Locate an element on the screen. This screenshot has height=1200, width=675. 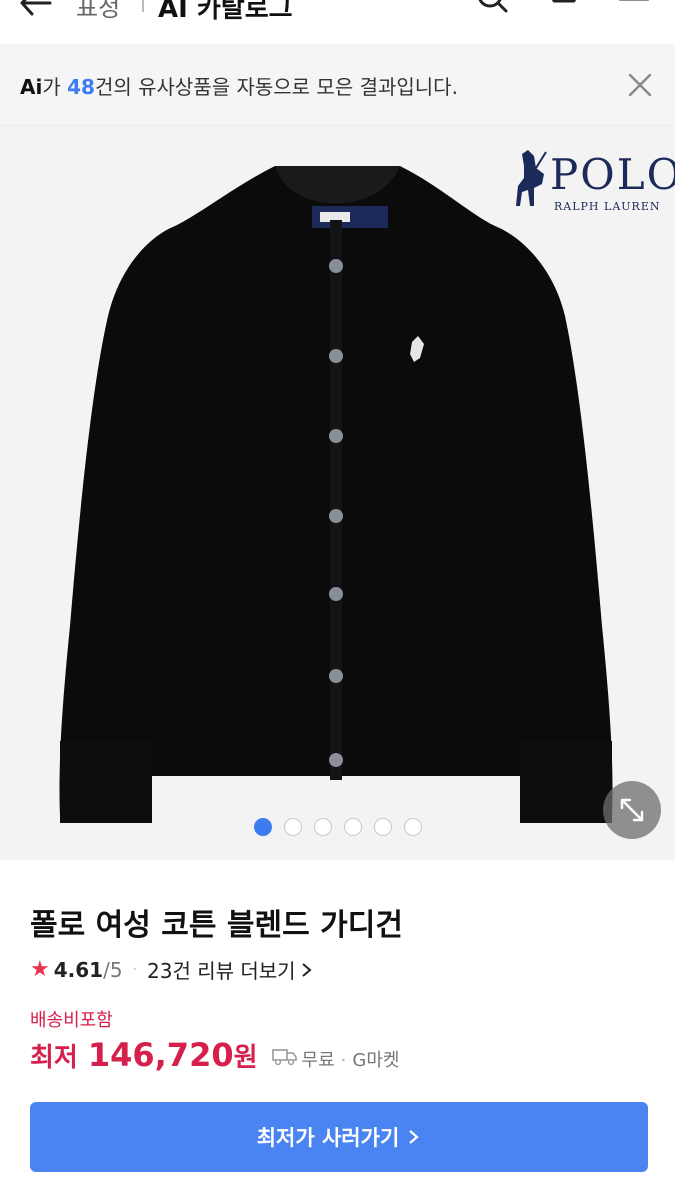
shipping-fee: 무료 is located at coordinates (318, 1060).